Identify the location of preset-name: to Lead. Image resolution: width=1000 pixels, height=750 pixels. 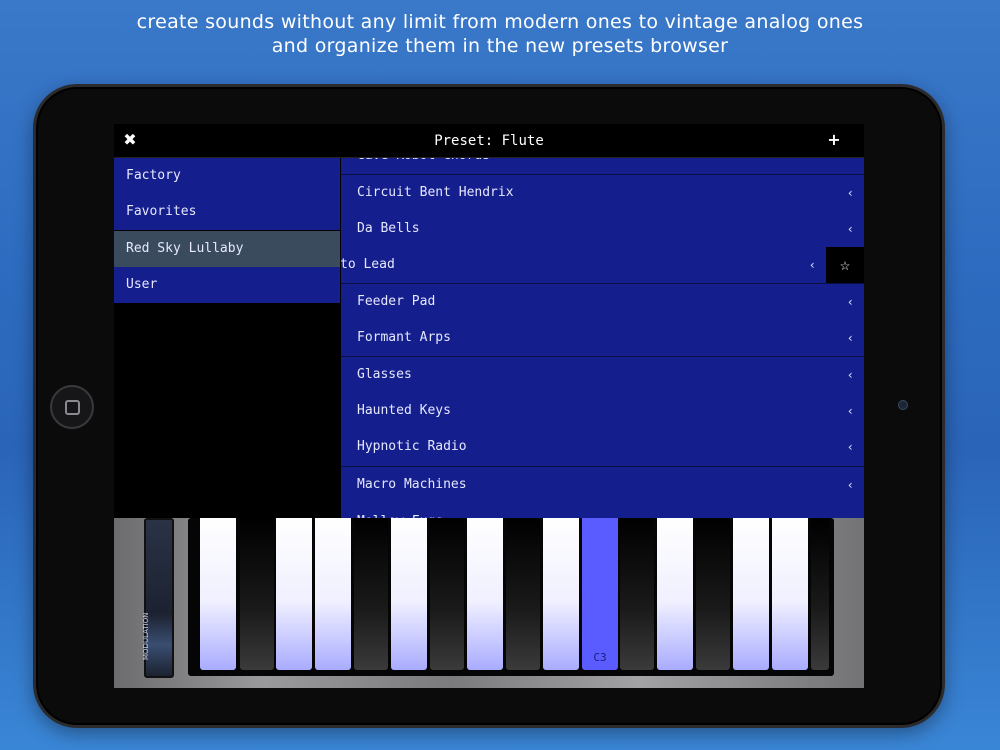
(368, 264).